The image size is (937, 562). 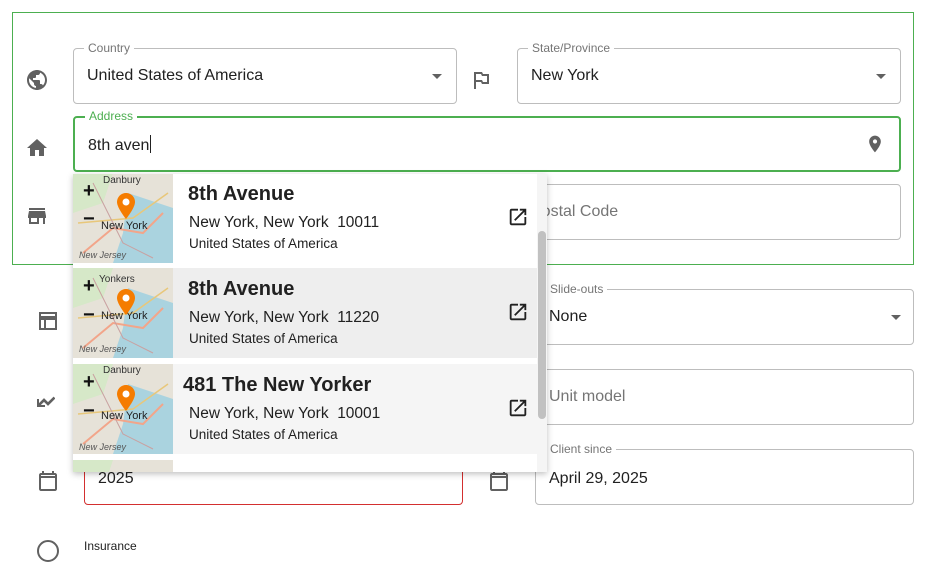 I want to click on state-value: New York, so click(x=565, y=75).